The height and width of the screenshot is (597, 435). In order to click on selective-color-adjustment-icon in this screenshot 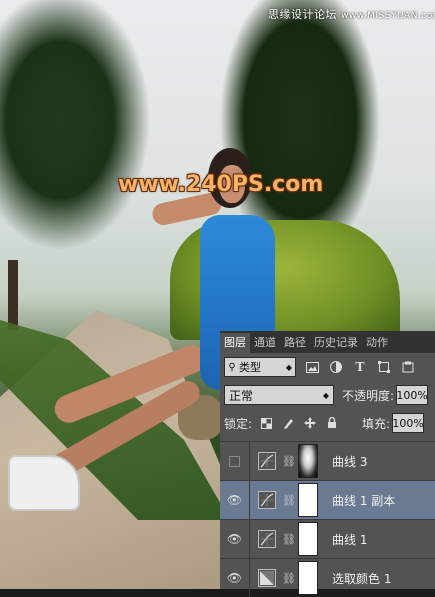, I will do `click(267, 578)`.